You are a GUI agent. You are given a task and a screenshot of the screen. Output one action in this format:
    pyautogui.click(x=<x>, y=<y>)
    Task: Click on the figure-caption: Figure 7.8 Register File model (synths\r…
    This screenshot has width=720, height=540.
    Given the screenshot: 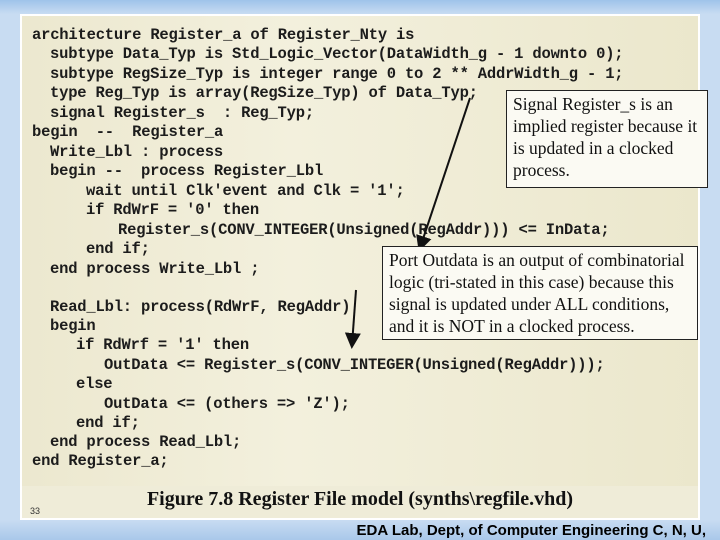 What is the action you would take?
    pyautogui.click(x=360, y=499)
    